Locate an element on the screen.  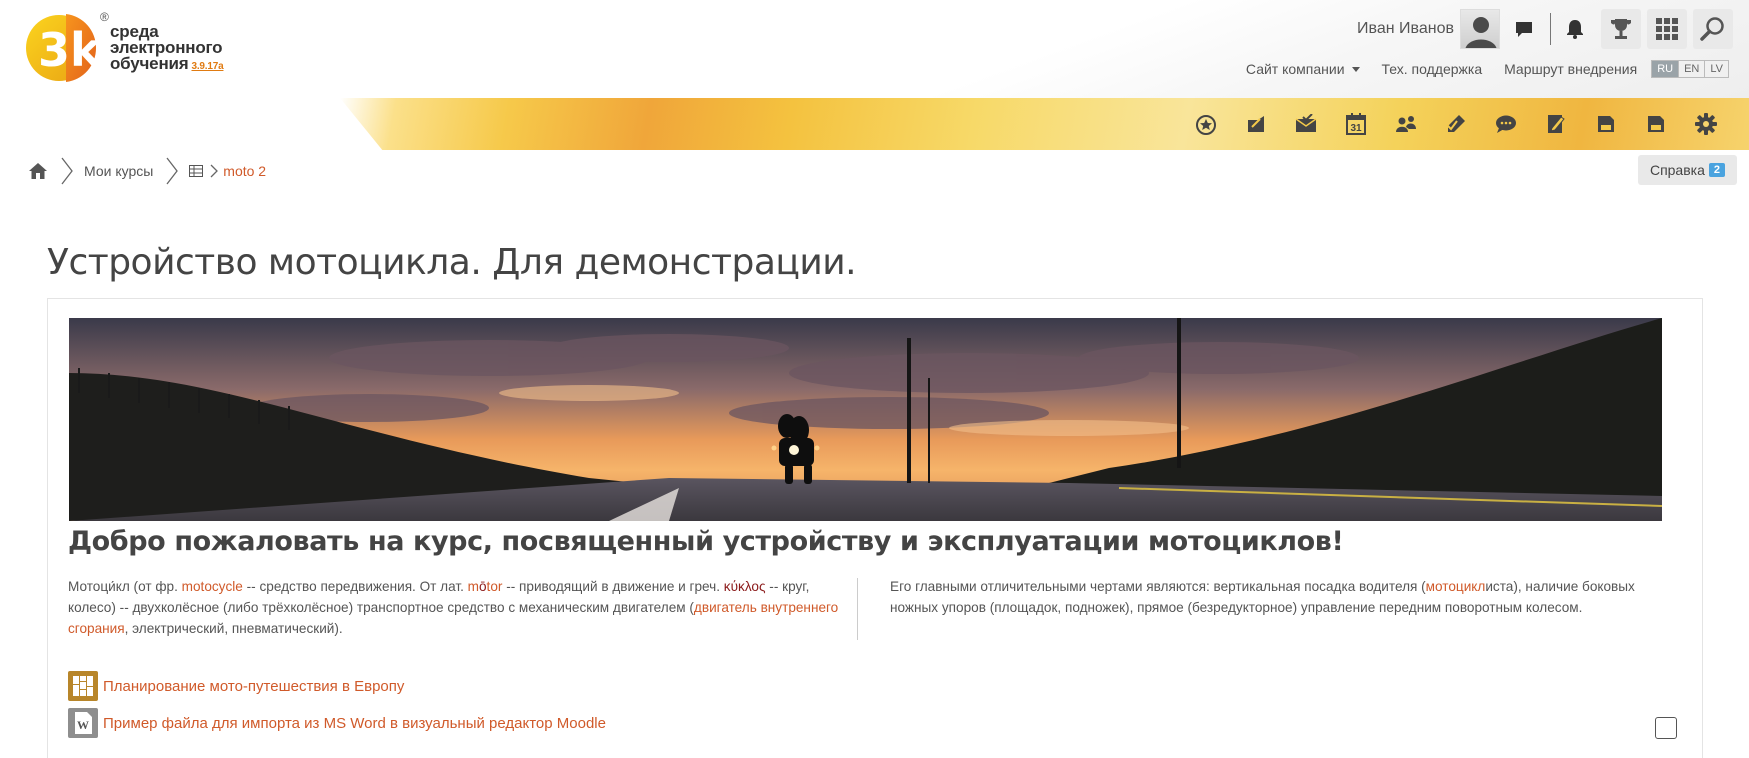
caret-down-icon is located at coordinates (1355, 69).